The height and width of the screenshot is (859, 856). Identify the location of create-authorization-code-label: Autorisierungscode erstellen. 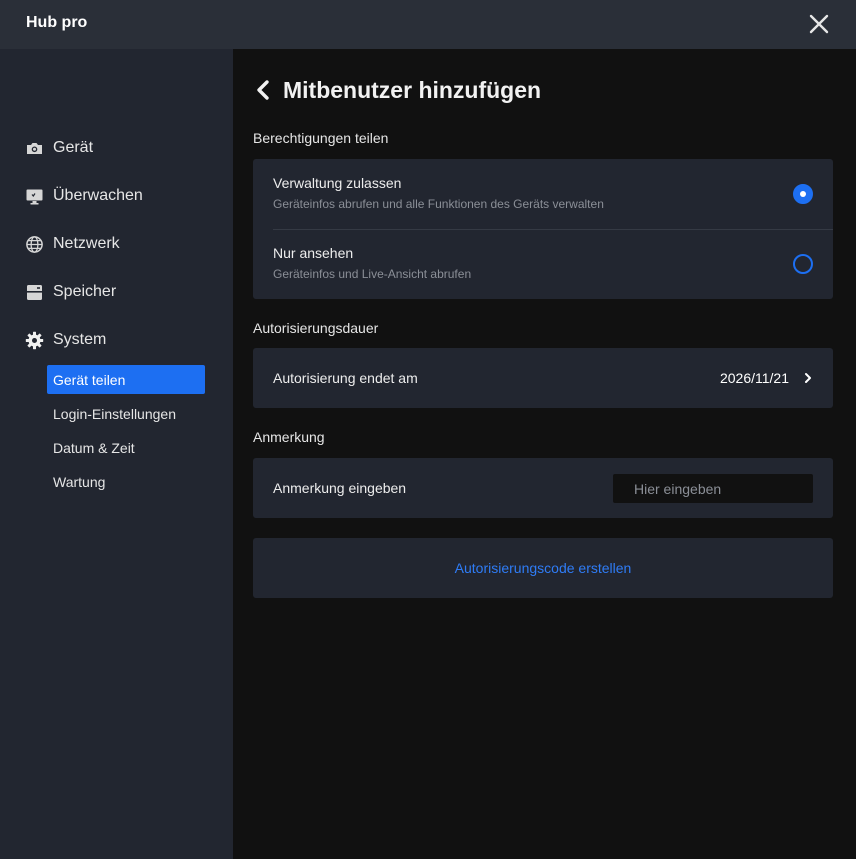
(543, 568).